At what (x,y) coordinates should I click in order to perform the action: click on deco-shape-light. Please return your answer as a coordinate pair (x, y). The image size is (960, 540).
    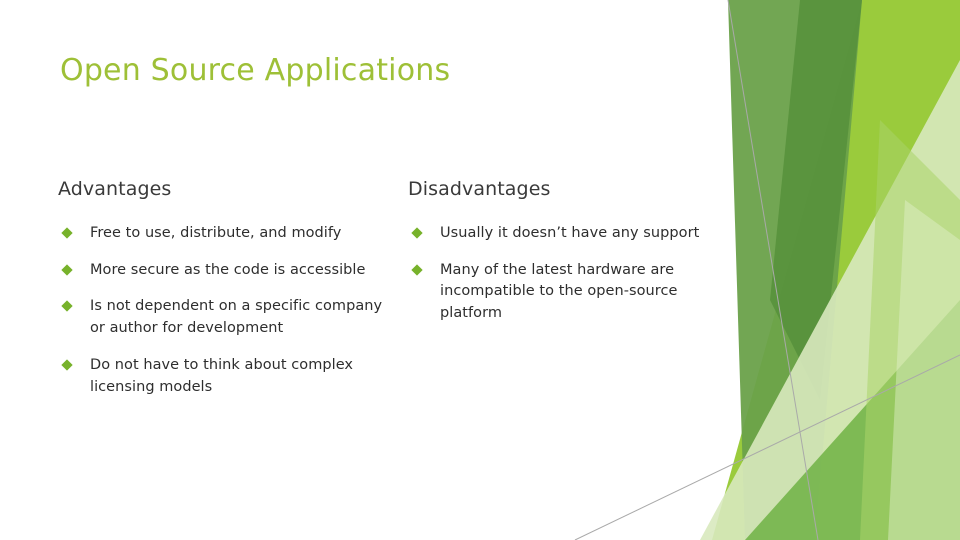
    Looking at the image, I should click on (910, 330).